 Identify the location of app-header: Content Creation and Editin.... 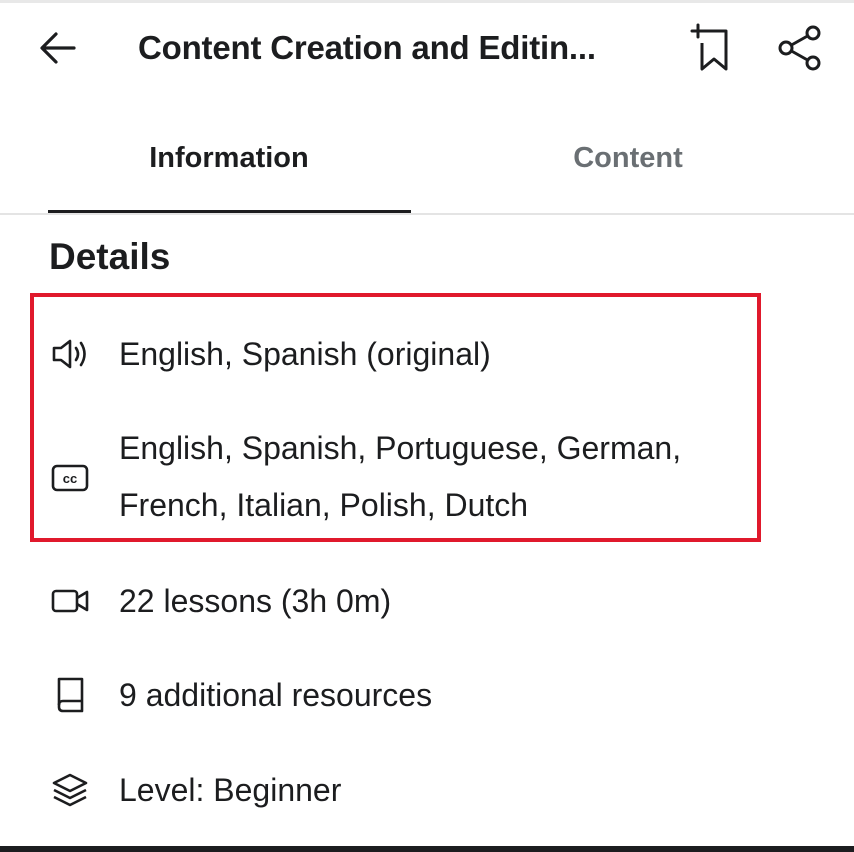
(427, 50).